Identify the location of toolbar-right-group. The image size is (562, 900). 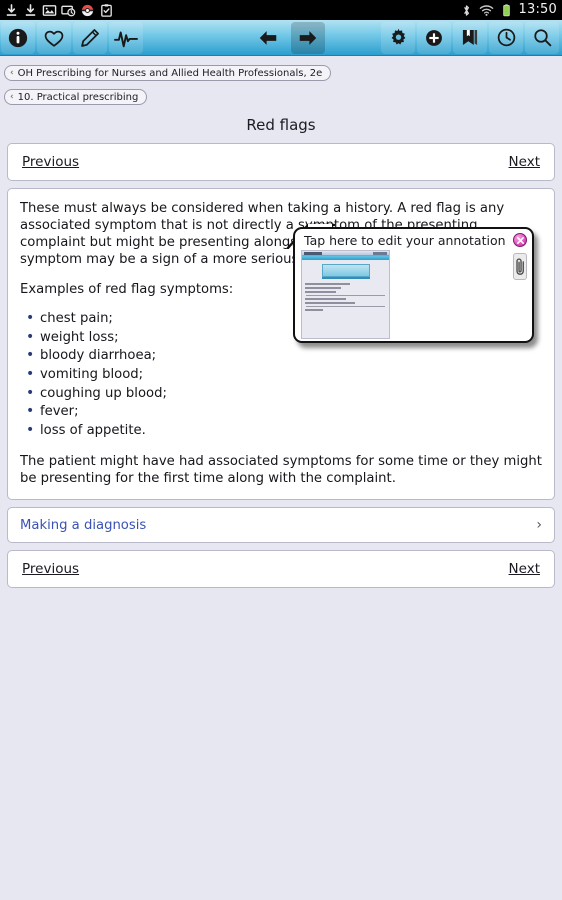
(470, 38).